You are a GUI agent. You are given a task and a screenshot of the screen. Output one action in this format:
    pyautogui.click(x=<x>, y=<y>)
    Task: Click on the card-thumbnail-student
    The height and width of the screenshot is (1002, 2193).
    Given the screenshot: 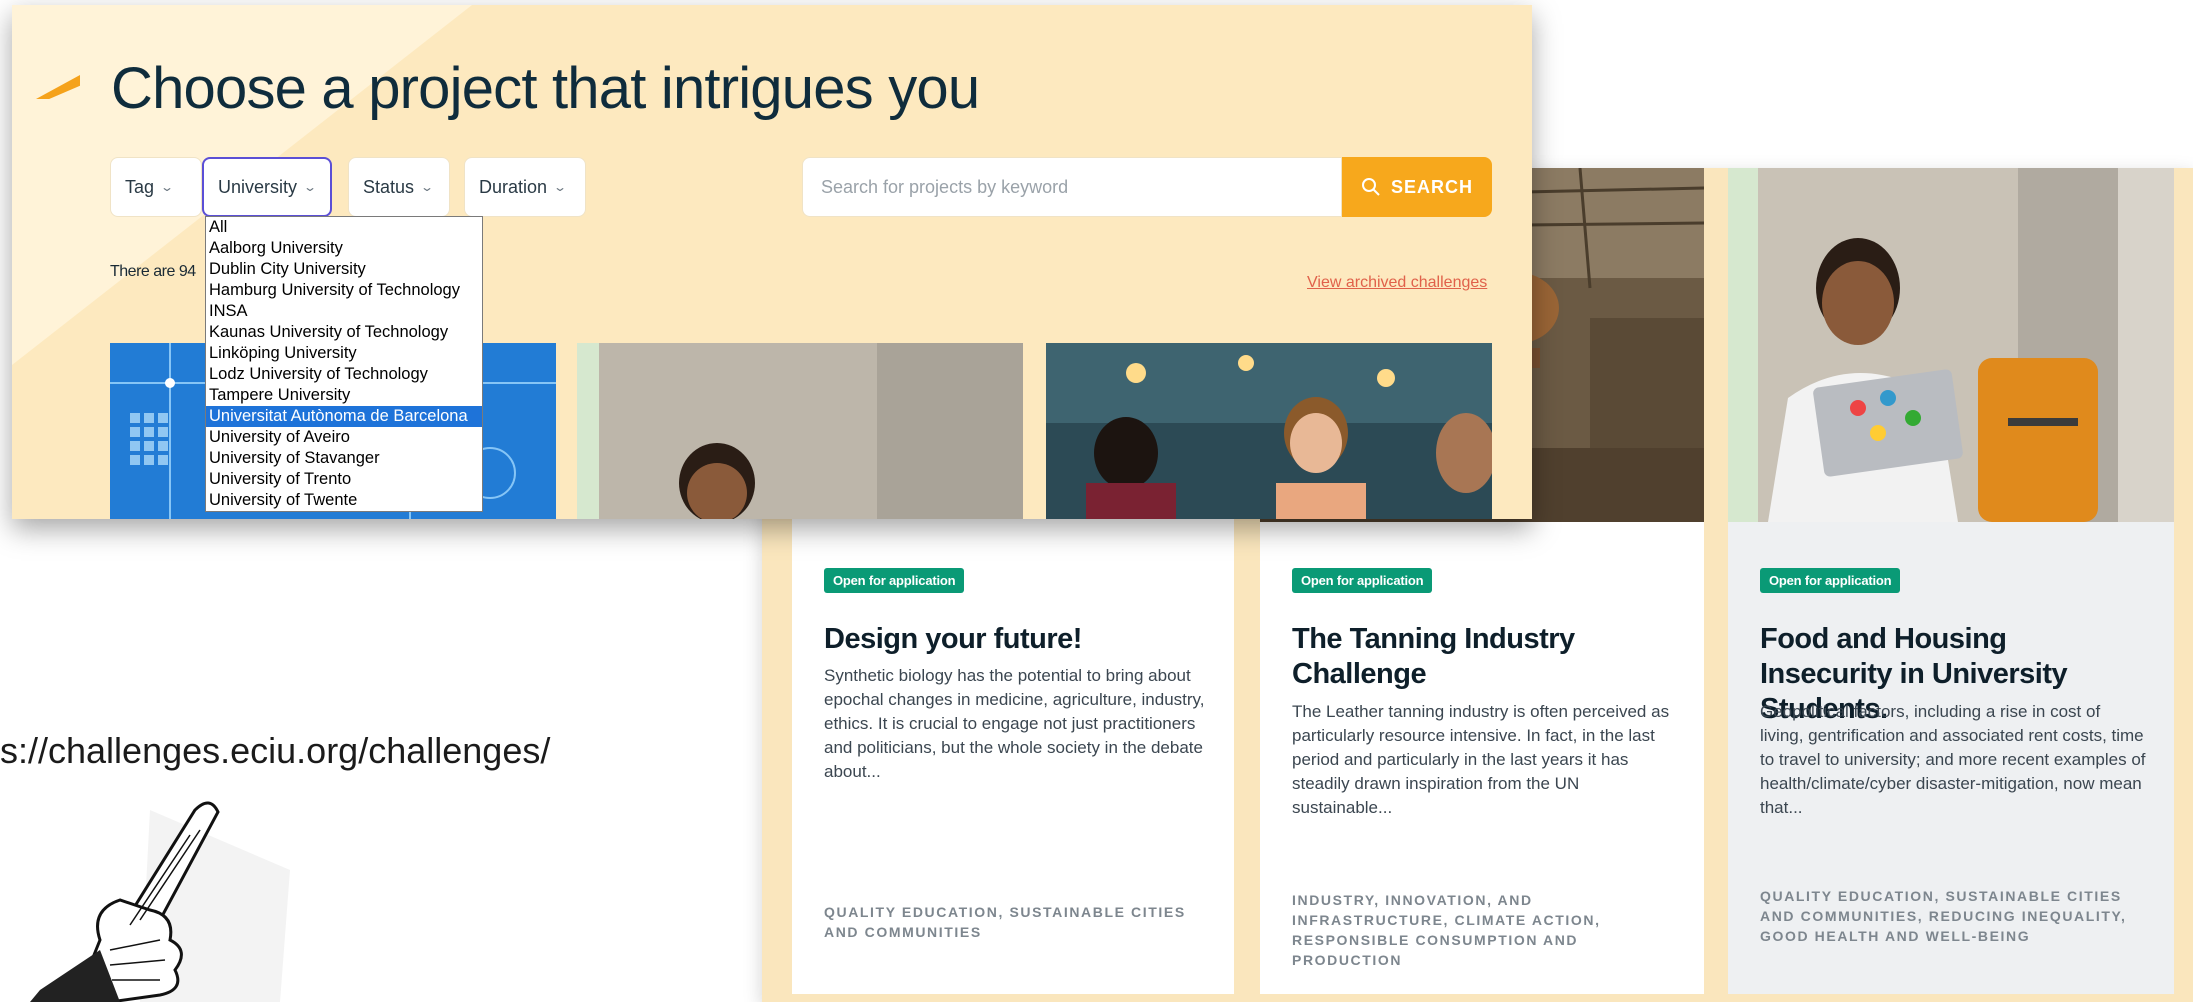 What is the action you would take?
    pyautogui.click(x=800, y=431)
    